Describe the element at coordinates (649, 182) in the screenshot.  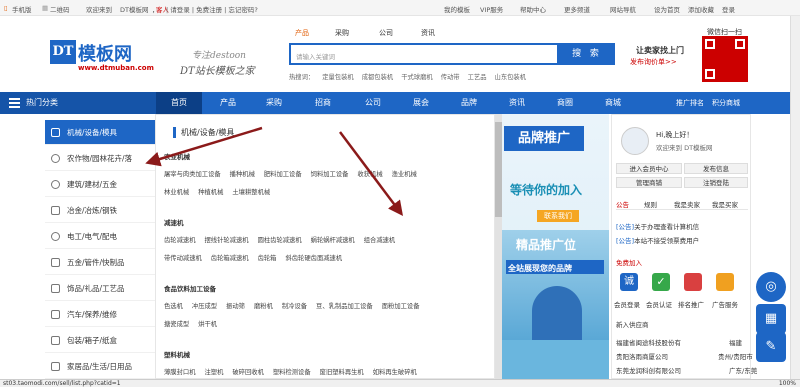
I see `manage-shop-button: 管理商铺` at that location.